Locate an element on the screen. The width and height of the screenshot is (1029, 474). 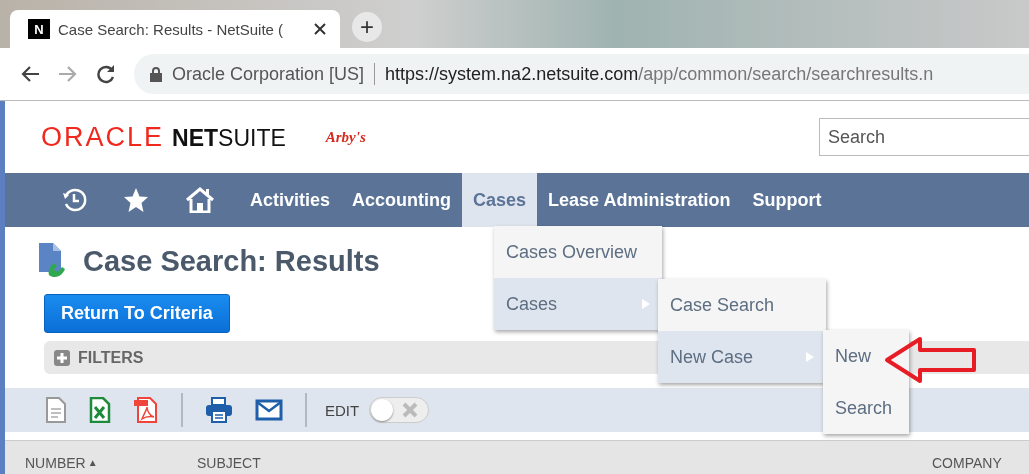
expand-icon is located at coordinates (62, 357).